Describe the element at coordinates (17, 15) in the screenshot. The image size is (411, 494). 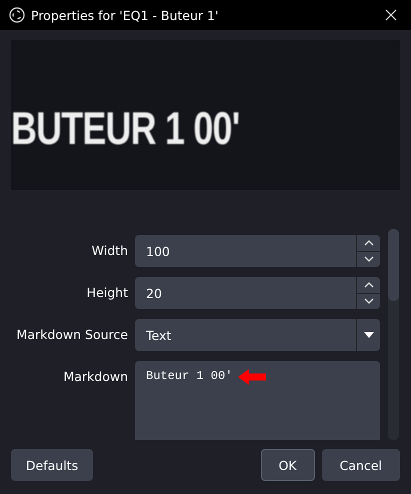
I see `app-logo-icon` at that location.